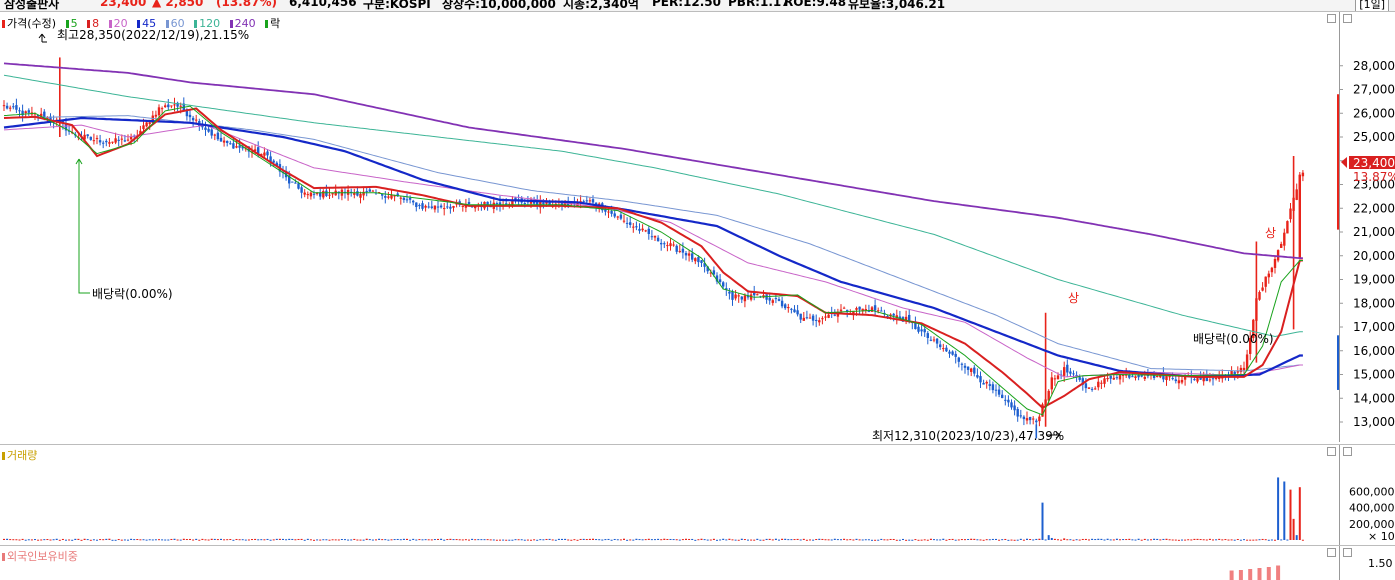 The image size is (1395, 580). What do you see at coordinates (1347, 18) in the screenshot?
I see `pane-minimize-icon` at bounding box center [1347, 18].